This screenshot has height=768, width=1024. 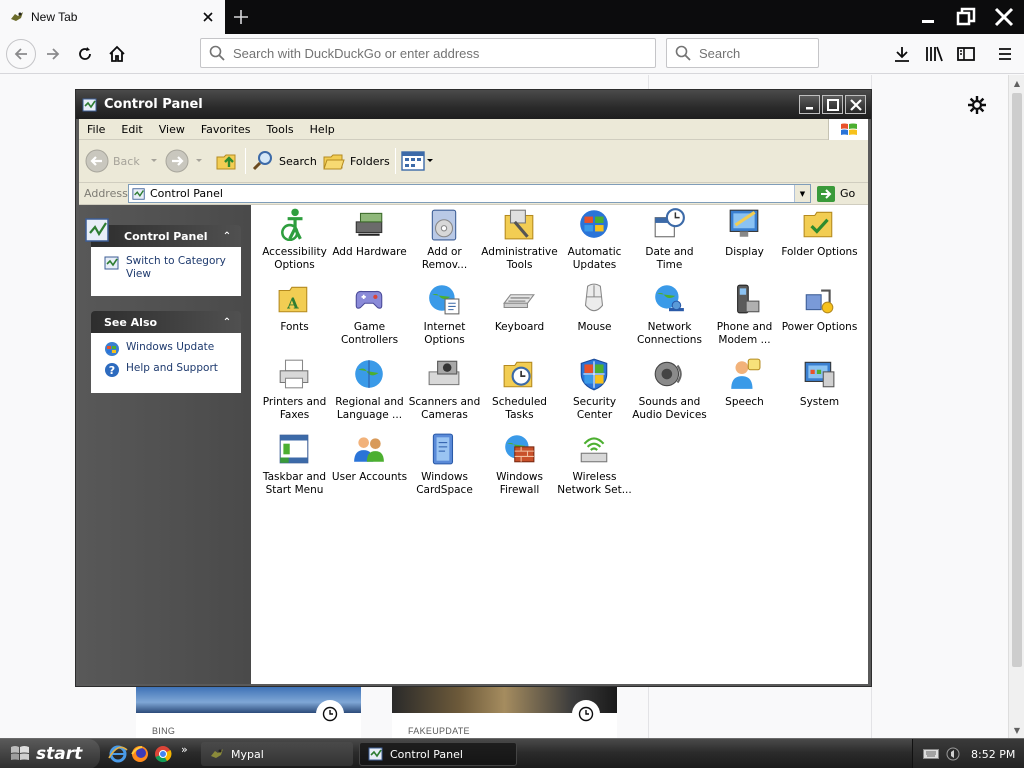 What do you see at coordinates (669, 242) in the screenshot?
I see `cp-item-date-time: Date and Time` at bounding box center [669, 242].